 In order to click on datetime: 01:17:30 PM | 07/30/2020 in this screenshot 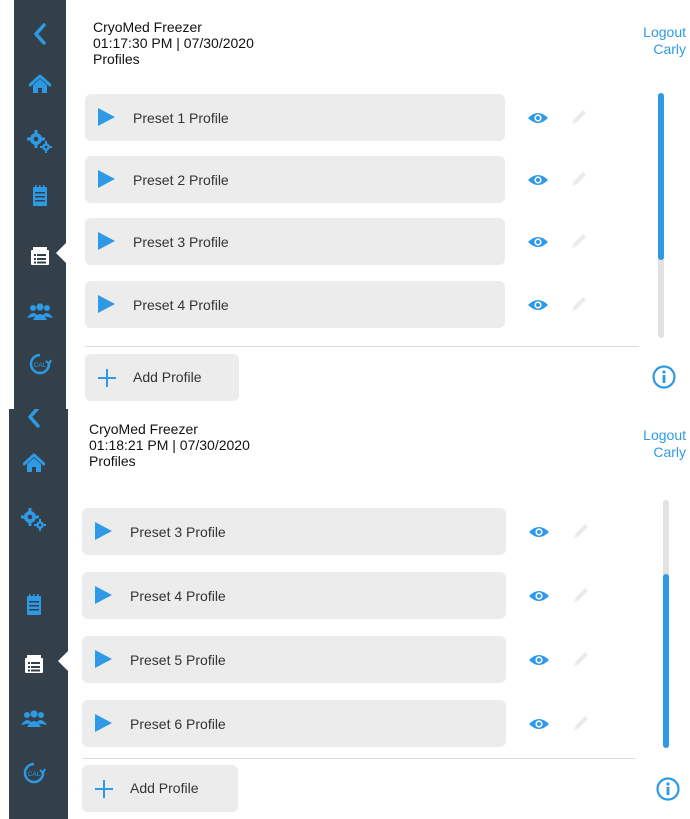, I will do `click(173, 43)`.